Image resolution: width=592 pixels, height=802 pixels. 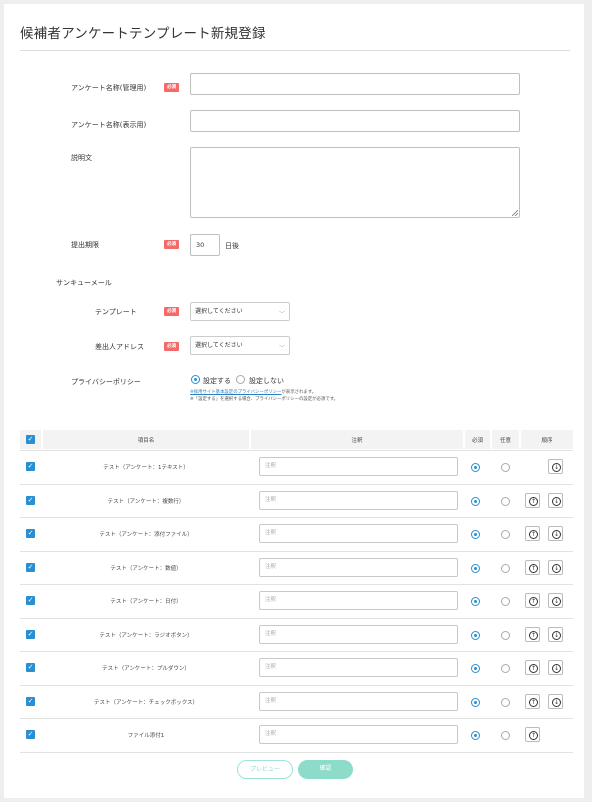 What do you see at coordinates (146, 736) in the screenshot?
I see `row-item-name: ファイル添付1` at bounding box center [146, 736].